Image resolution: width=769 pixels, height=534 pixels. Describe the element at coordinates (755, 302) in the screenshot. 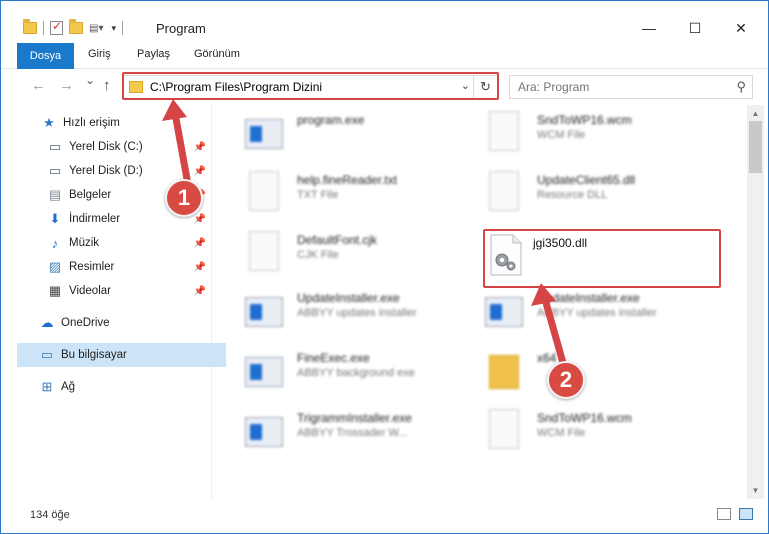

I see `vertical-scrollbar: ▲ ▼` at that location.